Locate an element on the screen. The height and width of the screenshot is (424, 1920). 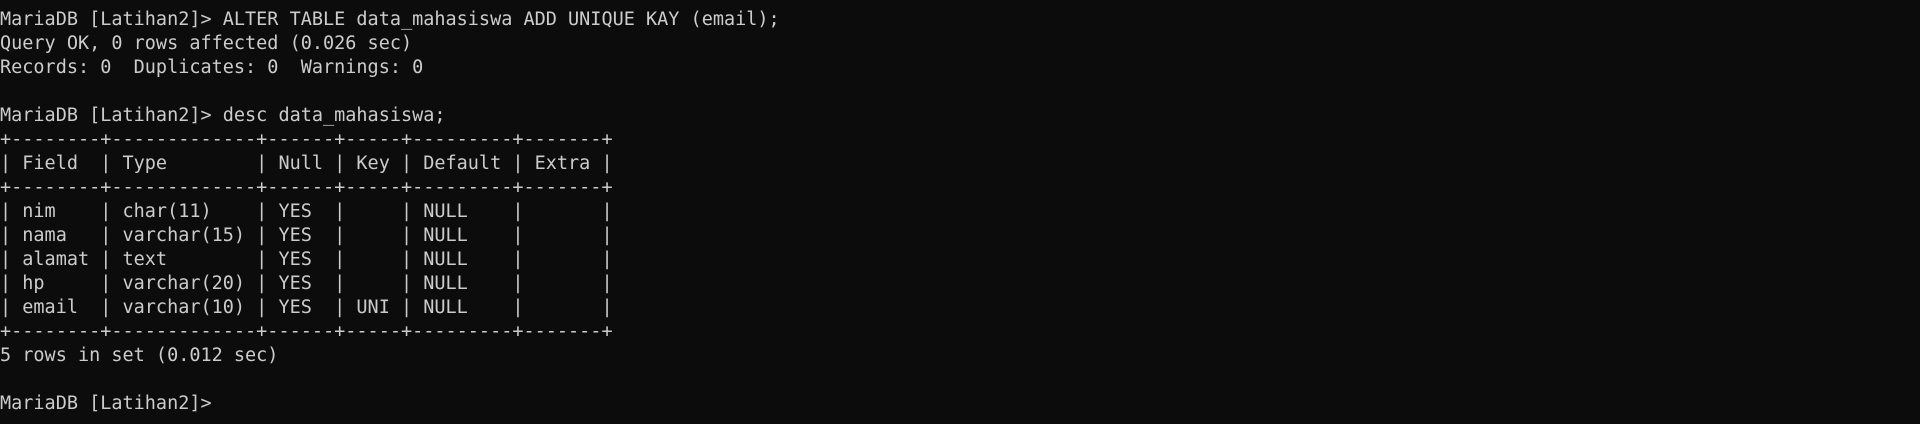
terminal-line-query-ok: Query OK, 0 rows affected (0.026 sec) is located at coordinates (206, 43).